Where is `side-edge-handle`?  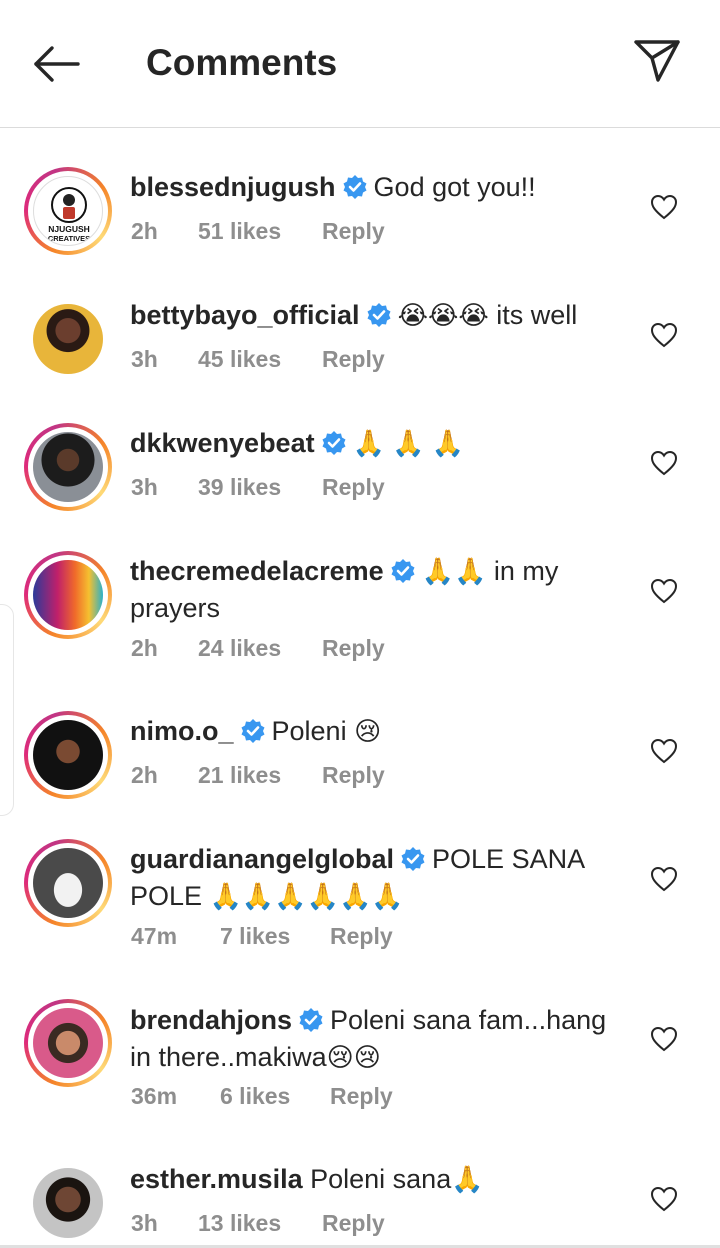
side-edge-handle is located at coordinates (7, 710).